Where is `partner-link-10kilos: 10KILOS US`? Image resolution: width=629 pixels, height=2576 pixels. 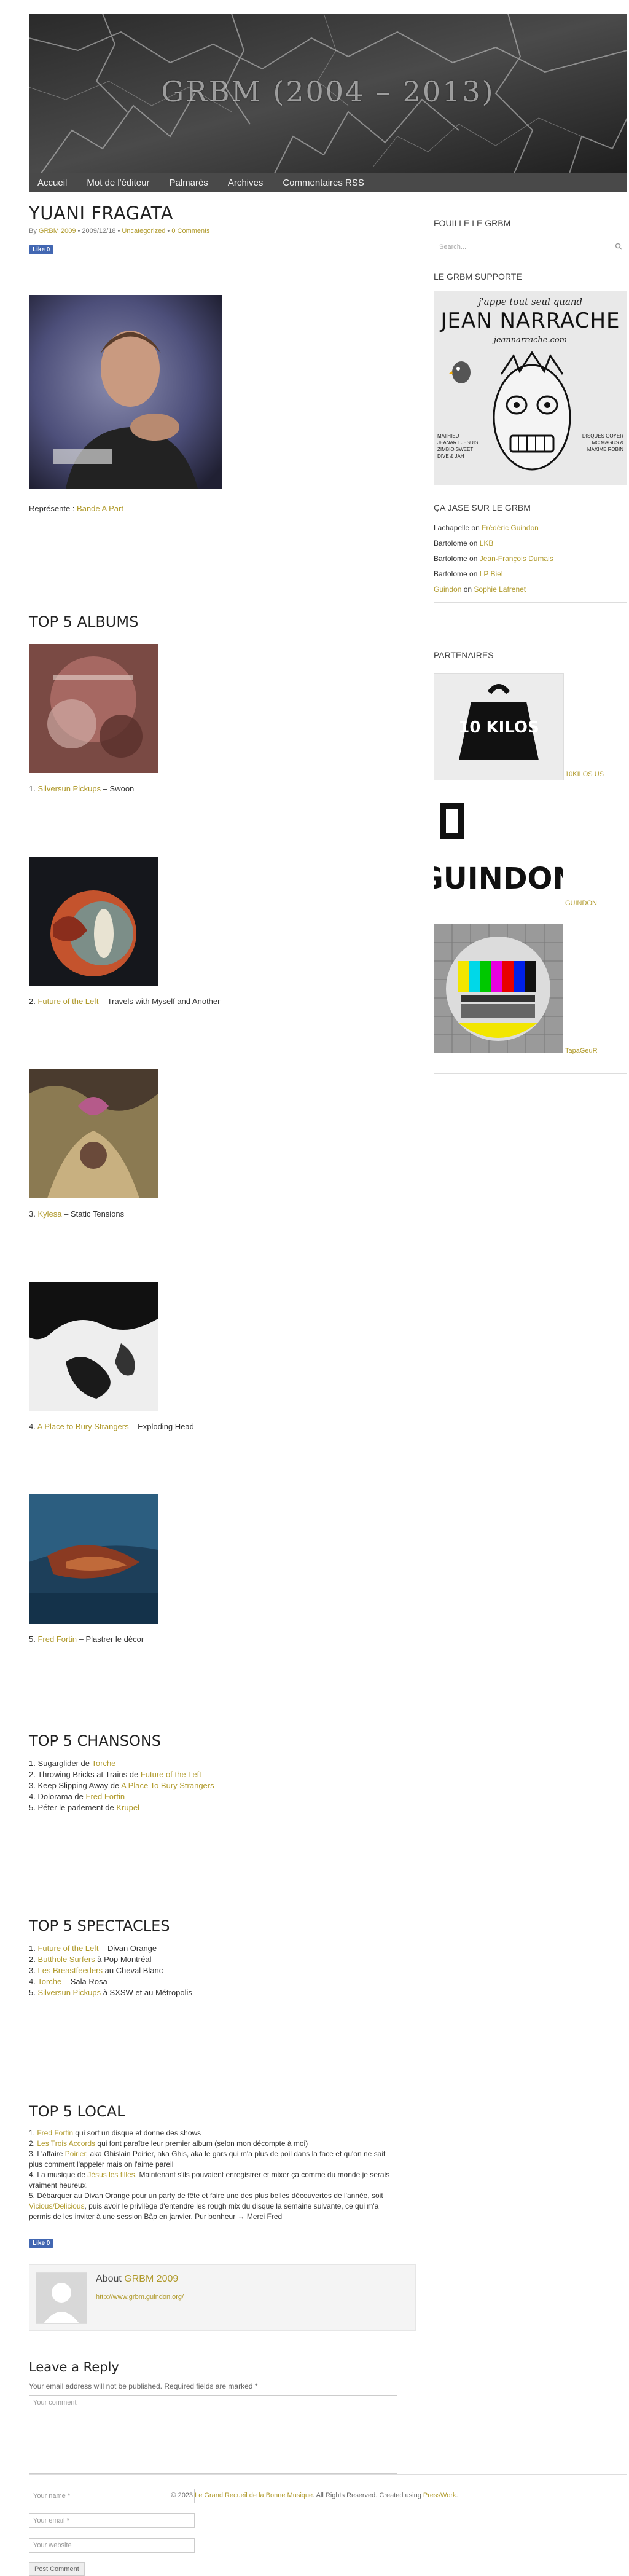
partner-link-10kilos: 10KILOS US is located at coordinates (584, 774).